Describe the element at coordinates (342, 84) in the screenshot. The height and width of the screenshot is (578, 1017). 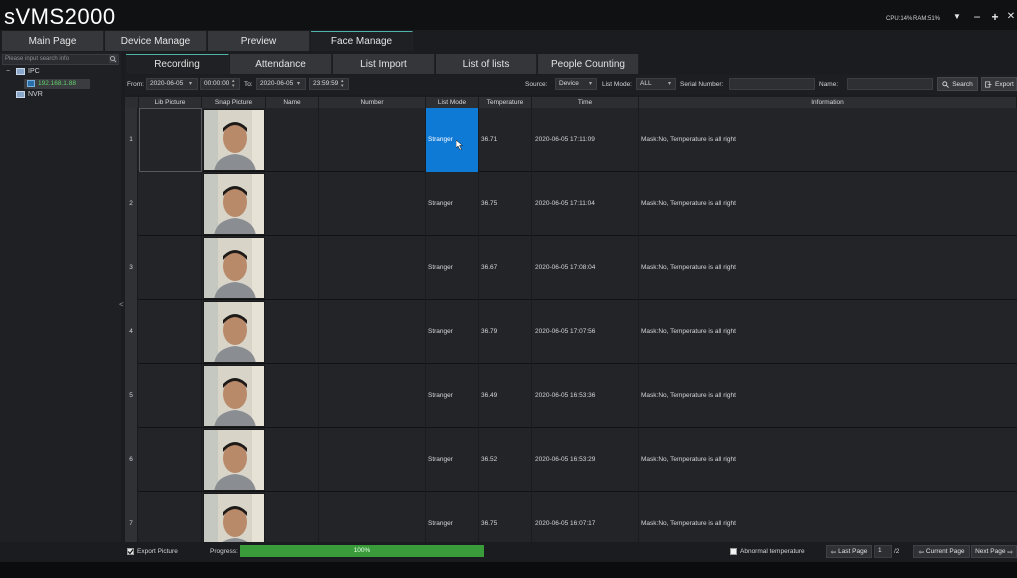
I see `to-time-stepper-icon: ▴ ▾` at that location.